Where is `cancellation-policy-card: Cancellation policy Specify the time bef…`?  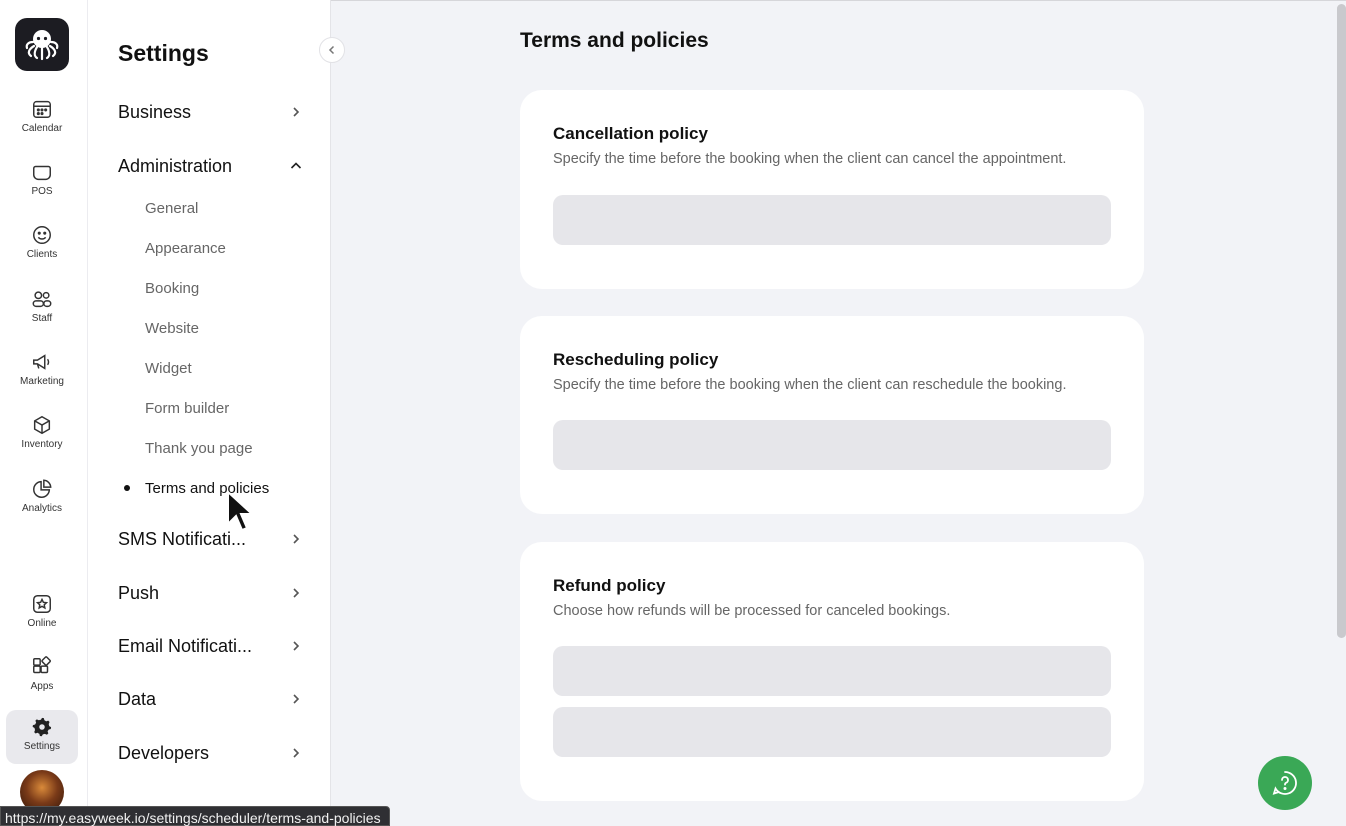 cancellation-policy-card: Cancellation policy Specify the time bef… is located at coordinates (832, 189).